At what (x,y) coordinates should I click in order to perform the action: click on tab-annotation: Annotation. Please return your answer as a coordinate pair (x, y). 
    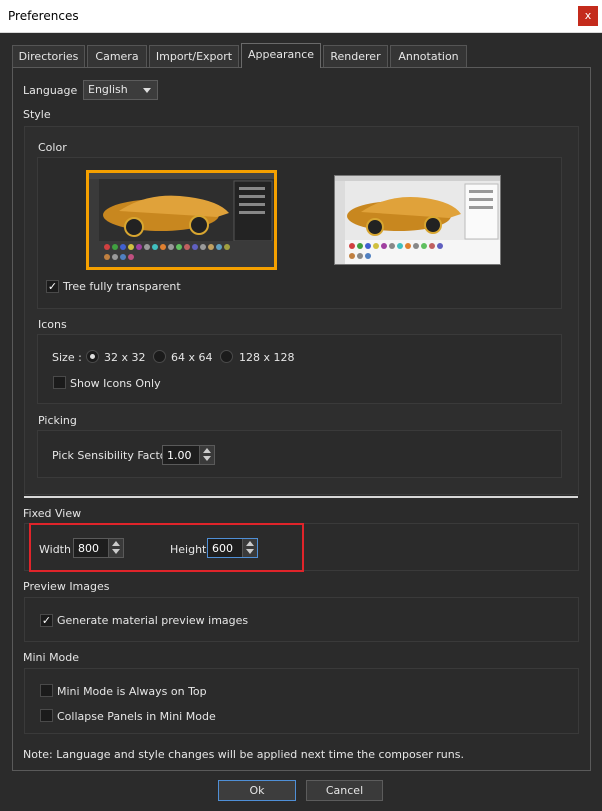
    Looking at the image, I should click on (428, 56).